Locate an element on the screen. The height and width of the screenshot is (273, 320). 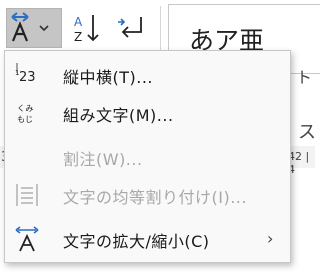
menu-item-label: 文字の拡大/縮小(C) is located at coordinates (136, 241).